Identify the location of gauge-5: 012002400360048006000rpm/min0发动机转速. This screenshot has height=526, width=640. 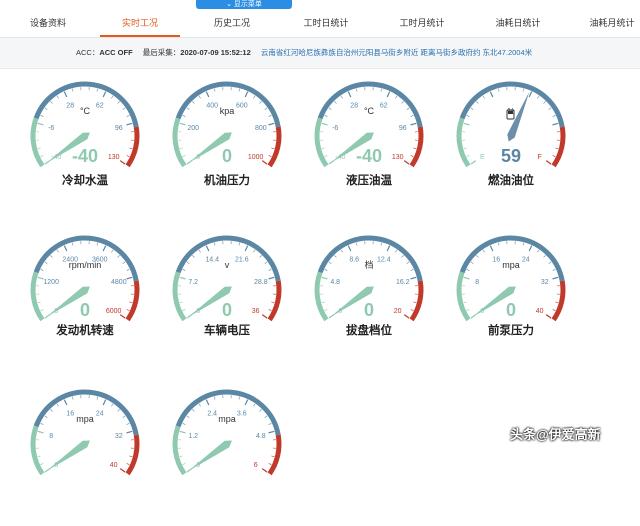
(85, 297).